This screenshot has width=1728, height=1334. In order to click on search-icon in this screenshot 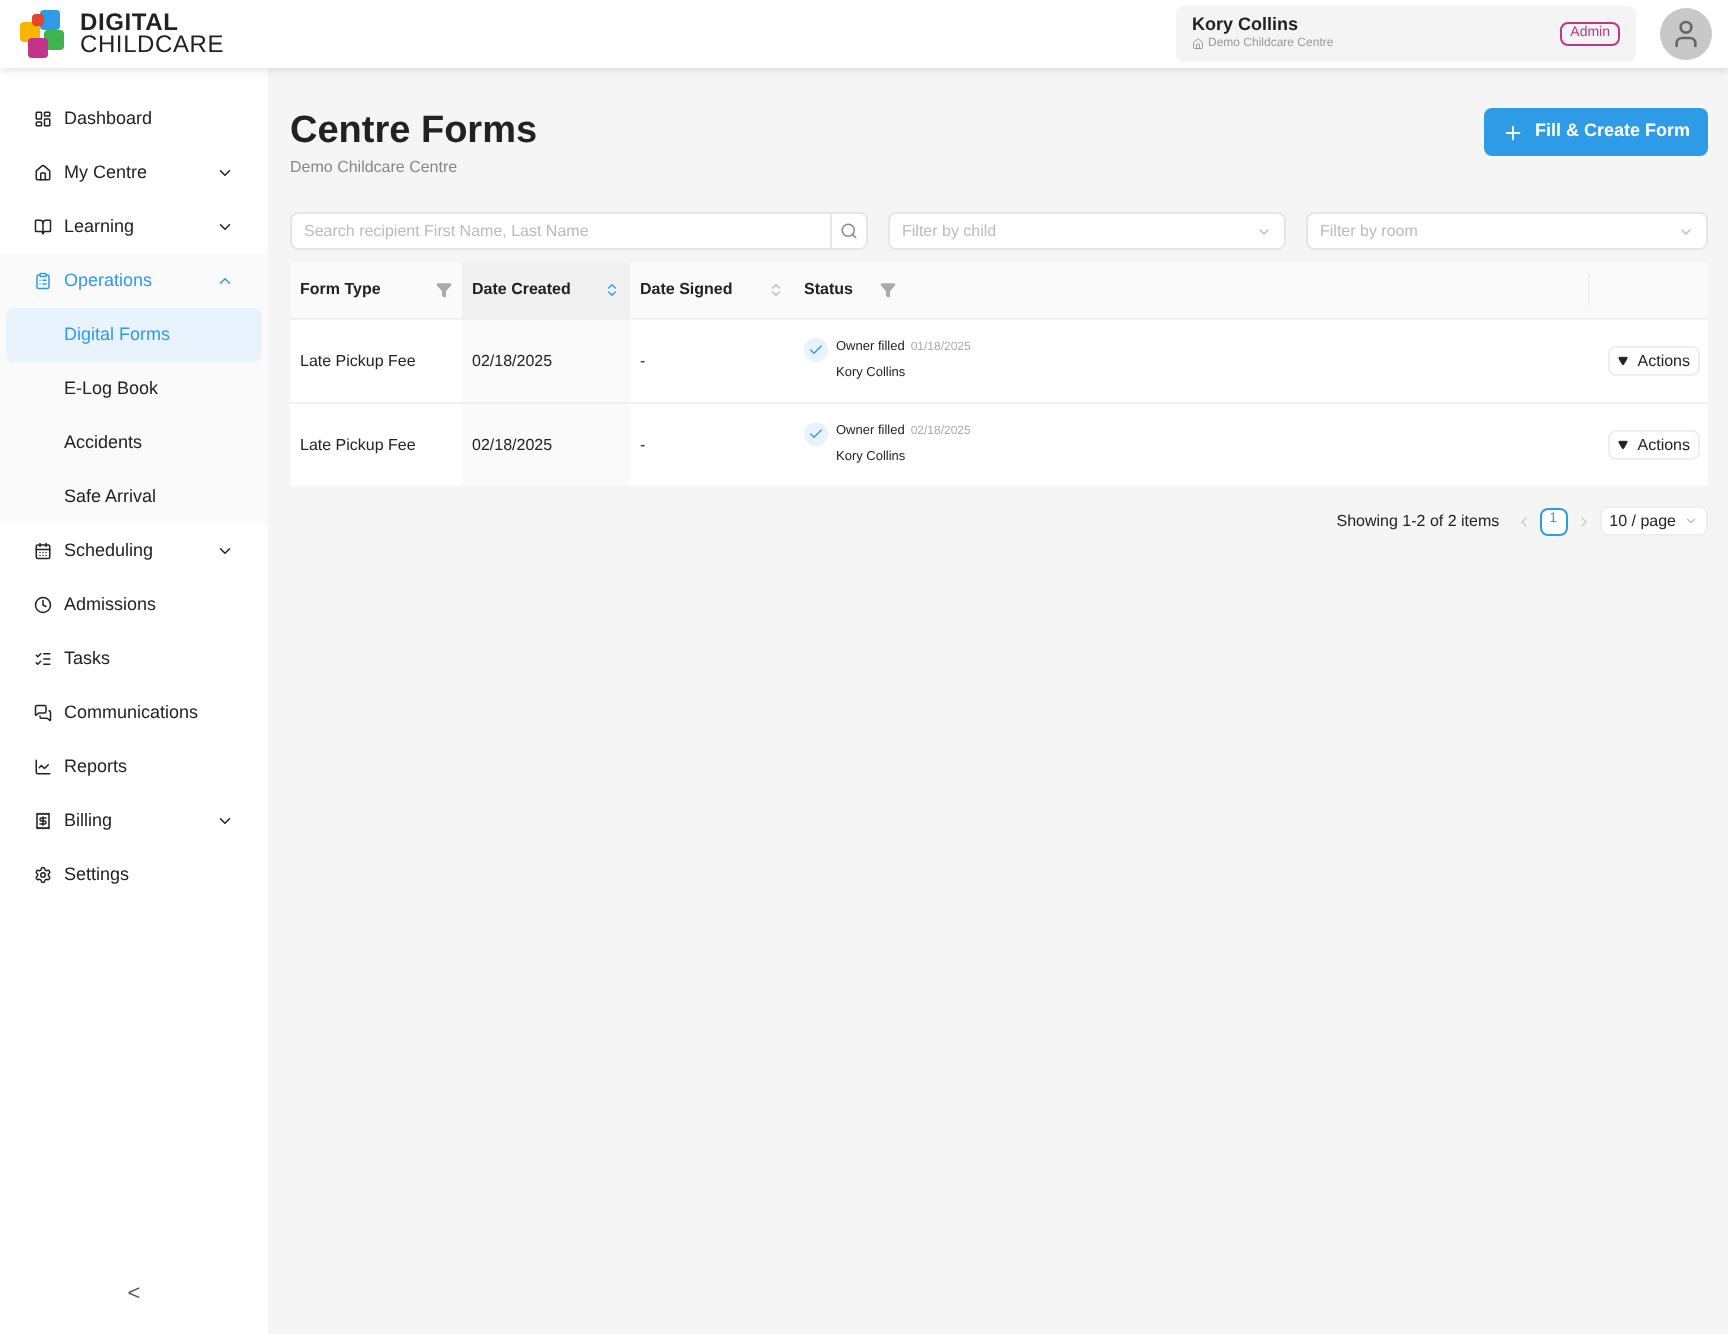, I will do `click(849, 231)`.